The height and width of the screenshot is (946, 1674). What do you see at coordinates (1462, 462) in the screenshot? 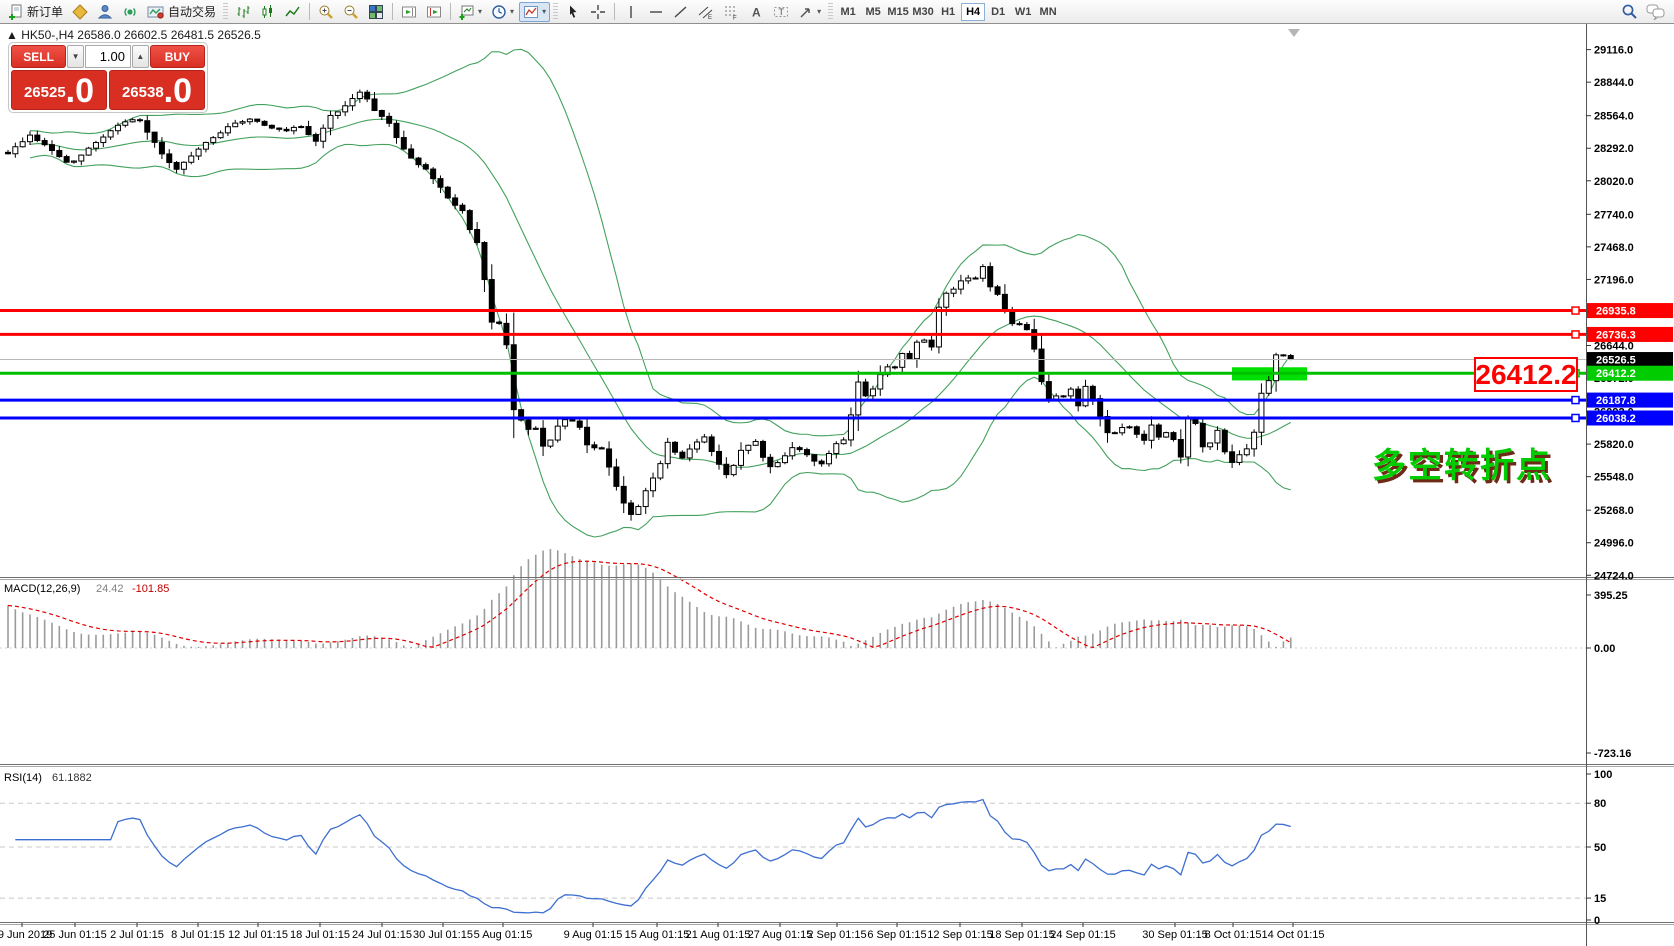
I see `turning-point-annotation: 多空转折点` at bounding box center [1462, 462].